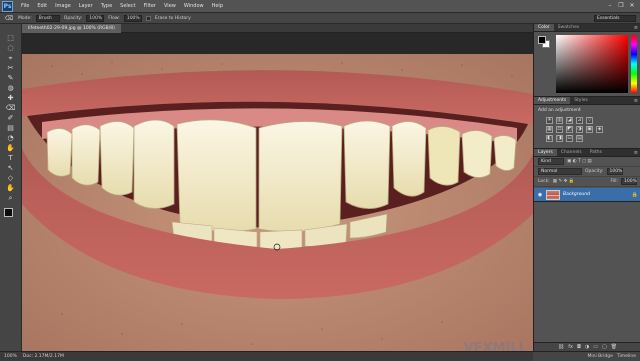 This screenshot has height=361, width=640. What do you see at coordinates (11, 138) in the screenshot?
I see `dodge-tool-icon: ◔` at bounding box center [11, 138].